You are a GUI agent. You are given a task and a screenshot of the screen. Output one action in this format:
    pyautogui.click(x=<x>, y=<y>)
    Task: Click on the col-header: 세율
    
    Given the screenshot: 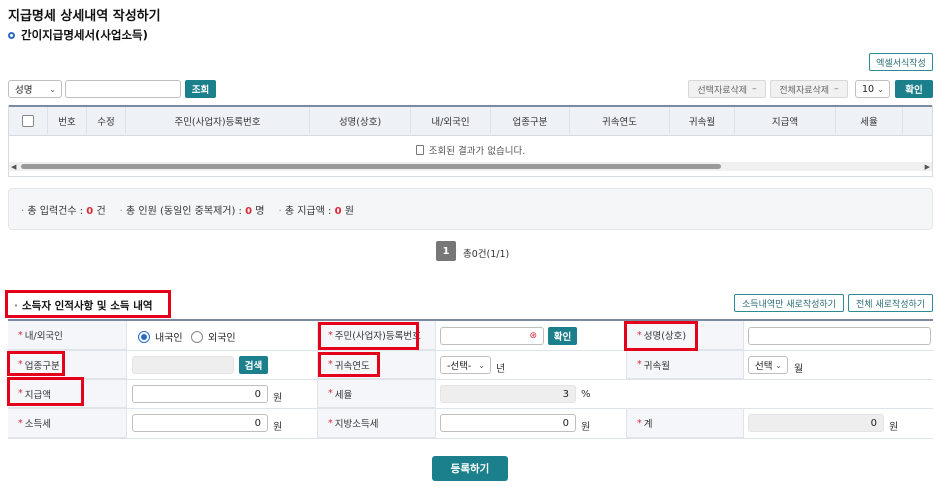 What is the action you would take?
    pyautogui.click(x=869, y=120)
    